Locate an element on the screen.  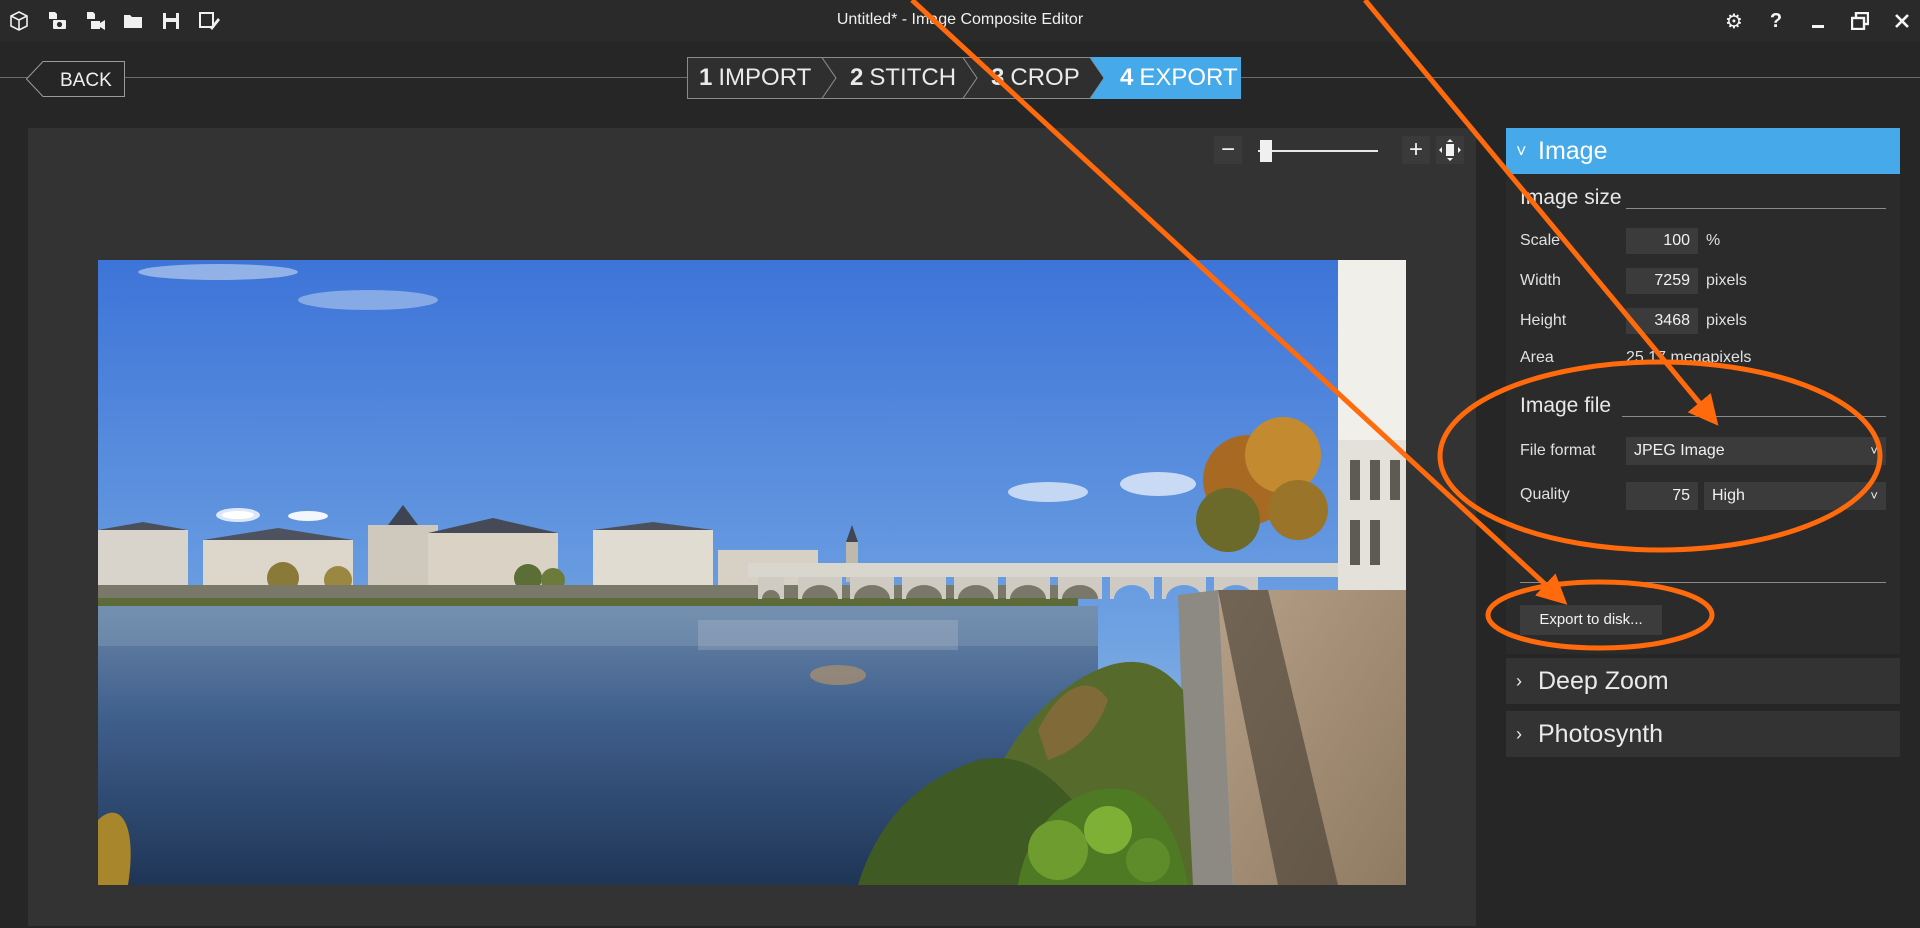
deep-zoom-title: Deep Zoom is located at coordinates (1603, 680).